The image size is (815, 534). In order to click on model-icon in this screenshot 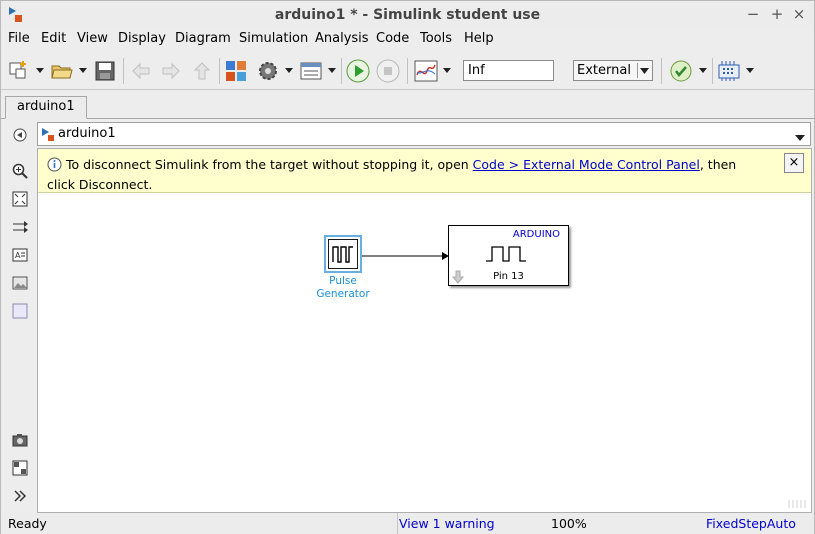, I will do `click(48, 136)`.